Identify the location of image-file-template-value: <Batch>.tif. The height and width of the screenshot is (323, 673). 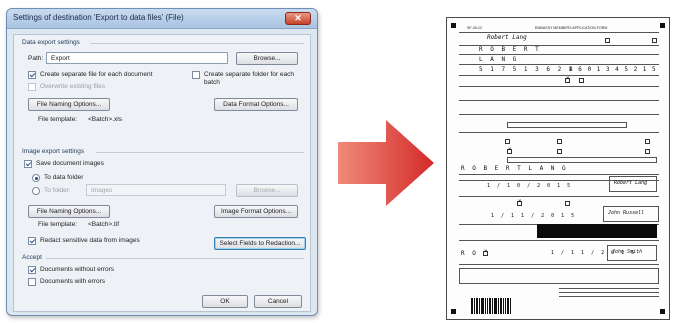
(104, 224).